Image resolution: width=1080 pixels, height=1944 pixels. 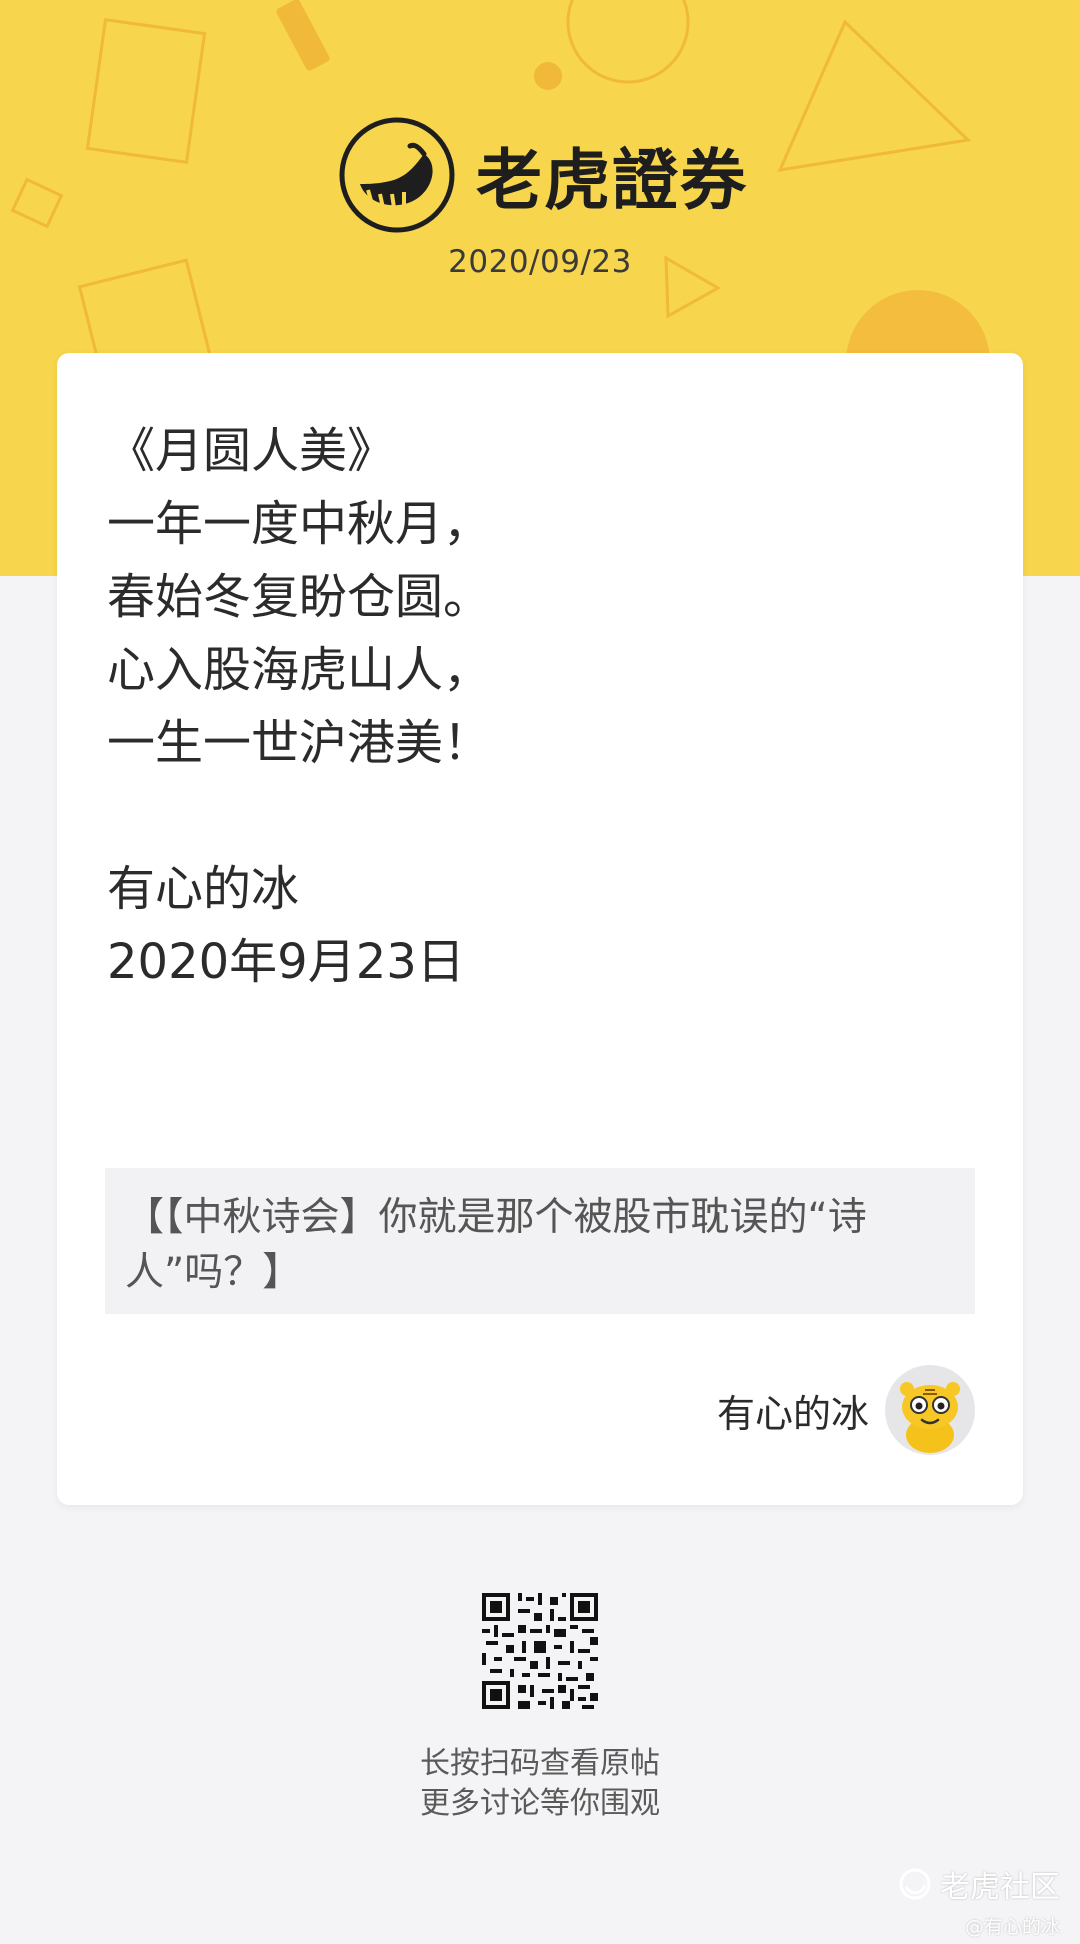 I want to click on qr-caption-line: 更多讨论等你围观, so click(x=540, y=1803).